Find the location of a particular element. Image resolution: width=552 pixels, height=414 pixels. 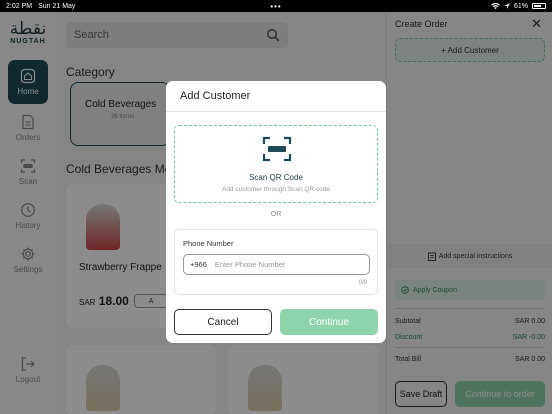

qr-scan-icon is located at coordinates (277, 149).